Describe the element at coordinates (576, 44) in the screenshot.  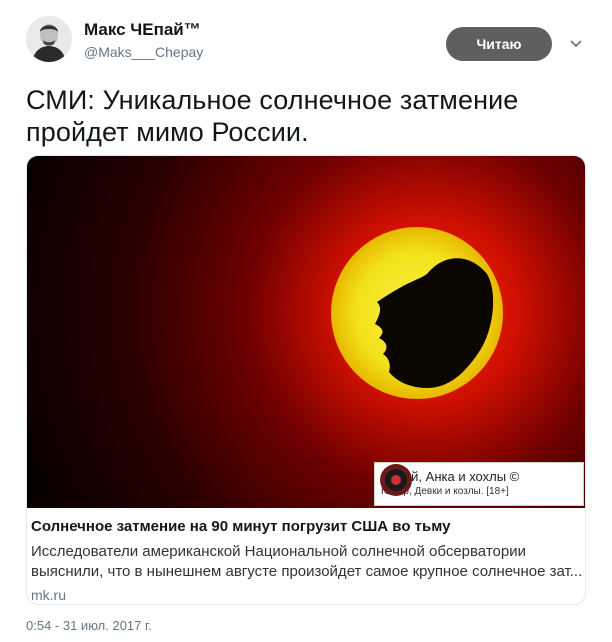
I see `chevron-down-icon` at that location.